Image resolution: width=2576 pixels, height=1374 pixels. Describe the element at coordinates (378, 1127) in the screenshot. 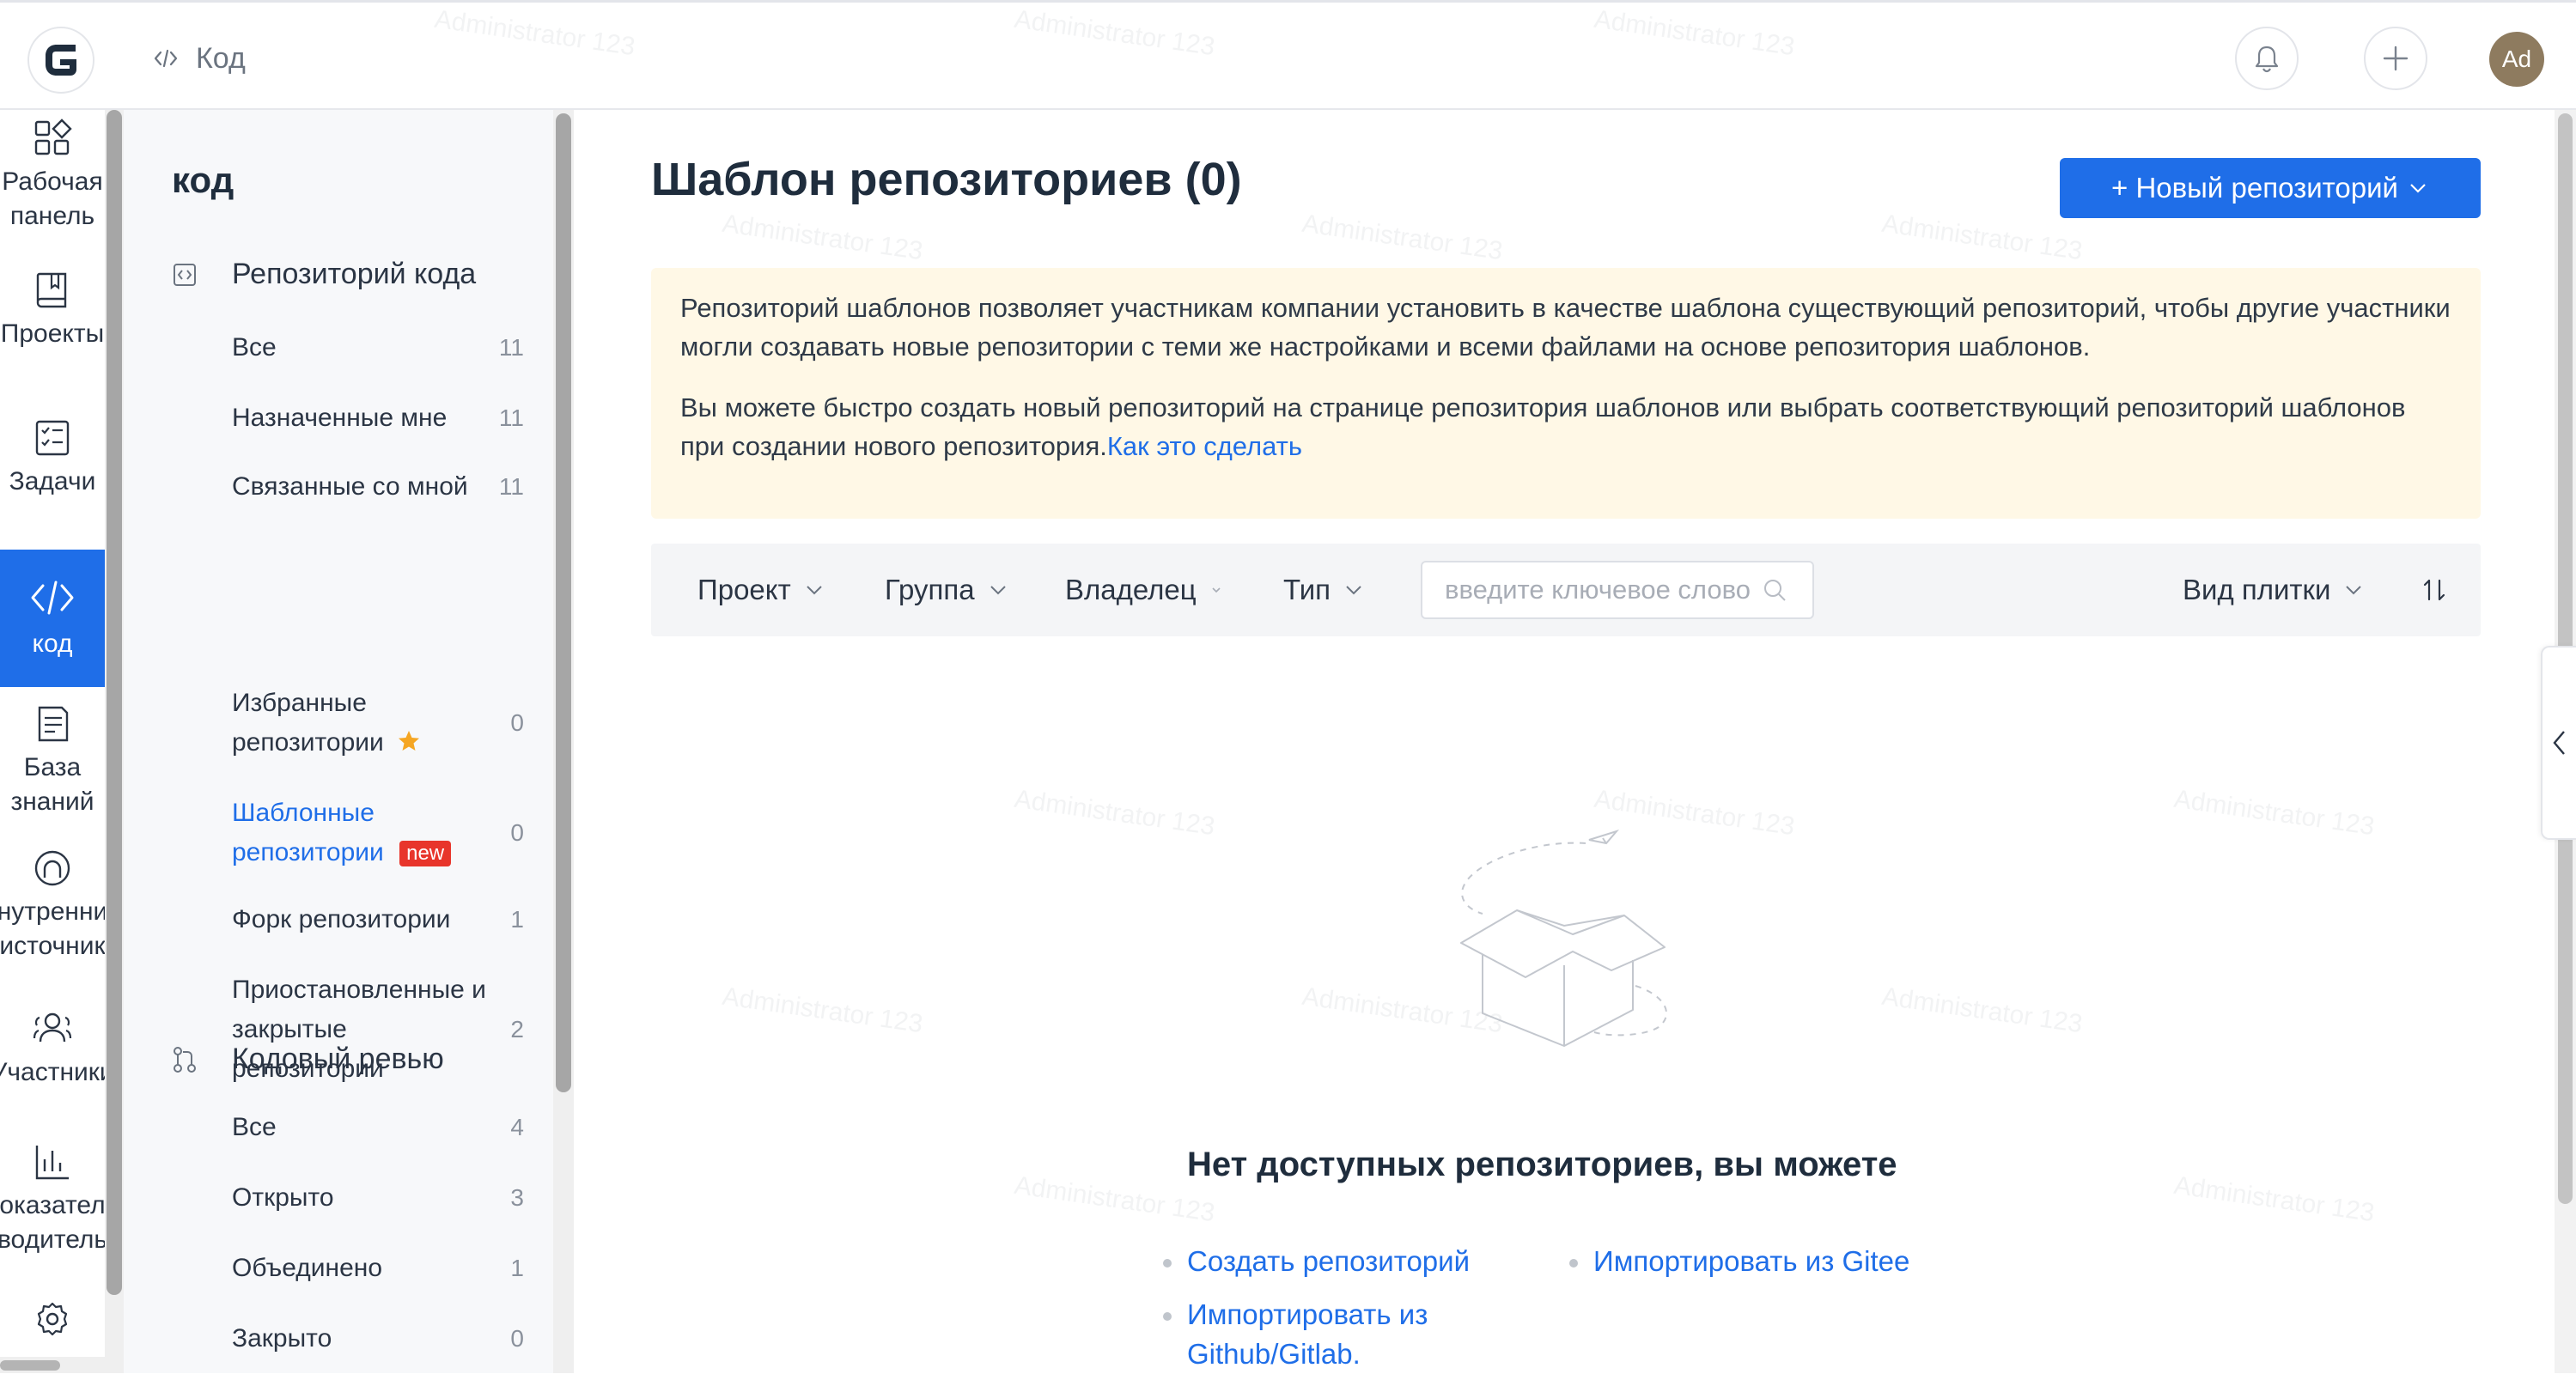

I see `sidebar-item-review-all: Все 4` at that location.